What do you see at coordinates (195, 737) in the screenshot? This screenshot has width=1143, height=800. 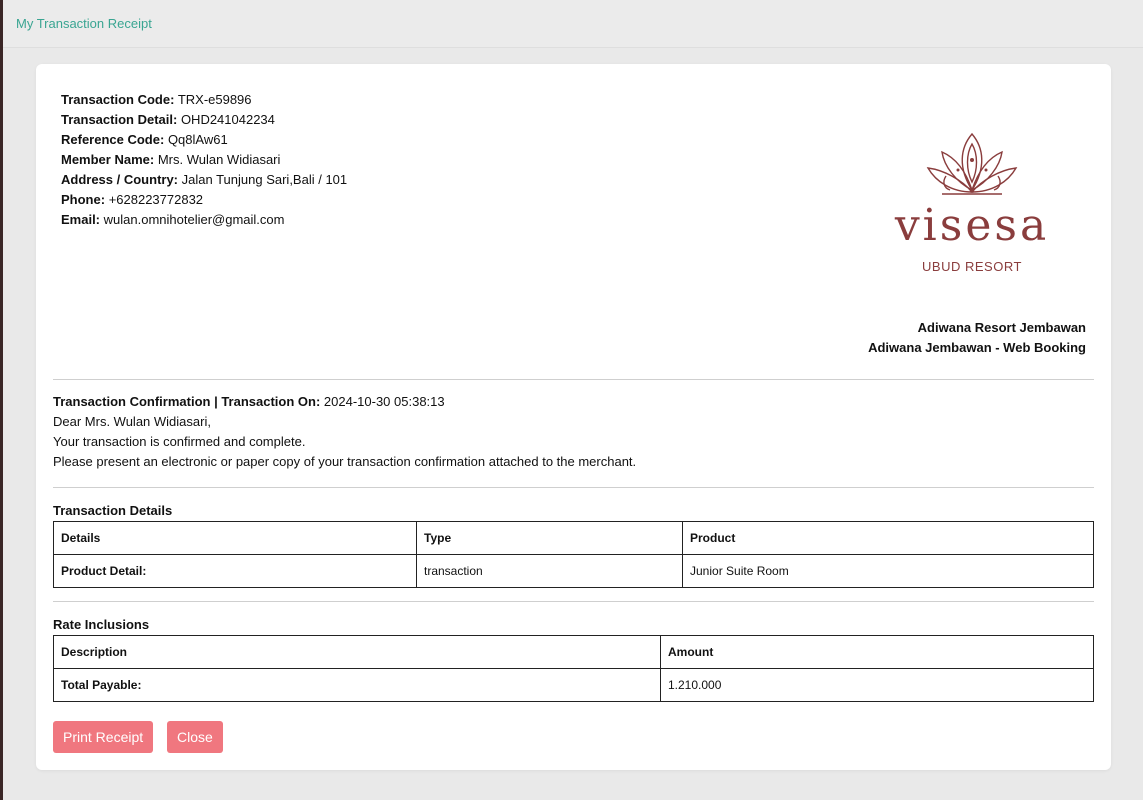 I see `close-button: Close` at bounding box center [195, 737].